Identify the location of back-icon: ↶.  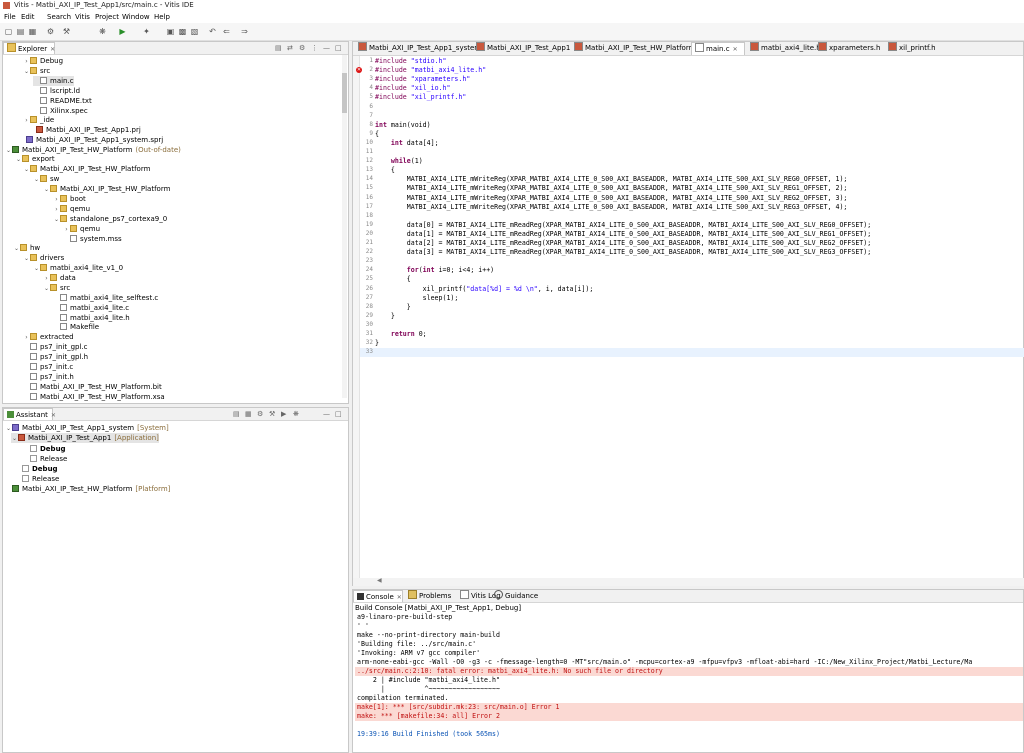
(212, 31).